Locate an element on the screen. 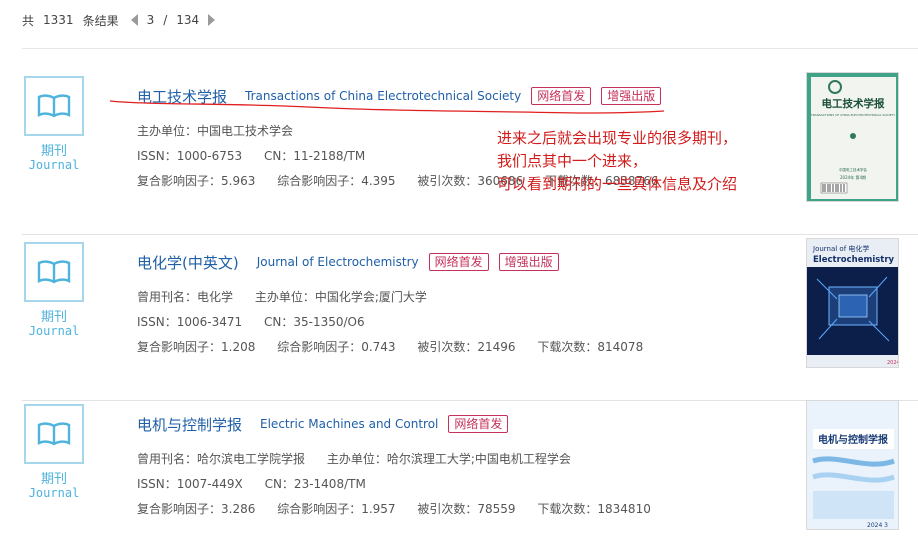  sponsor: 主办单位：中国电工技术学会 is located at coordinates (215, 131).